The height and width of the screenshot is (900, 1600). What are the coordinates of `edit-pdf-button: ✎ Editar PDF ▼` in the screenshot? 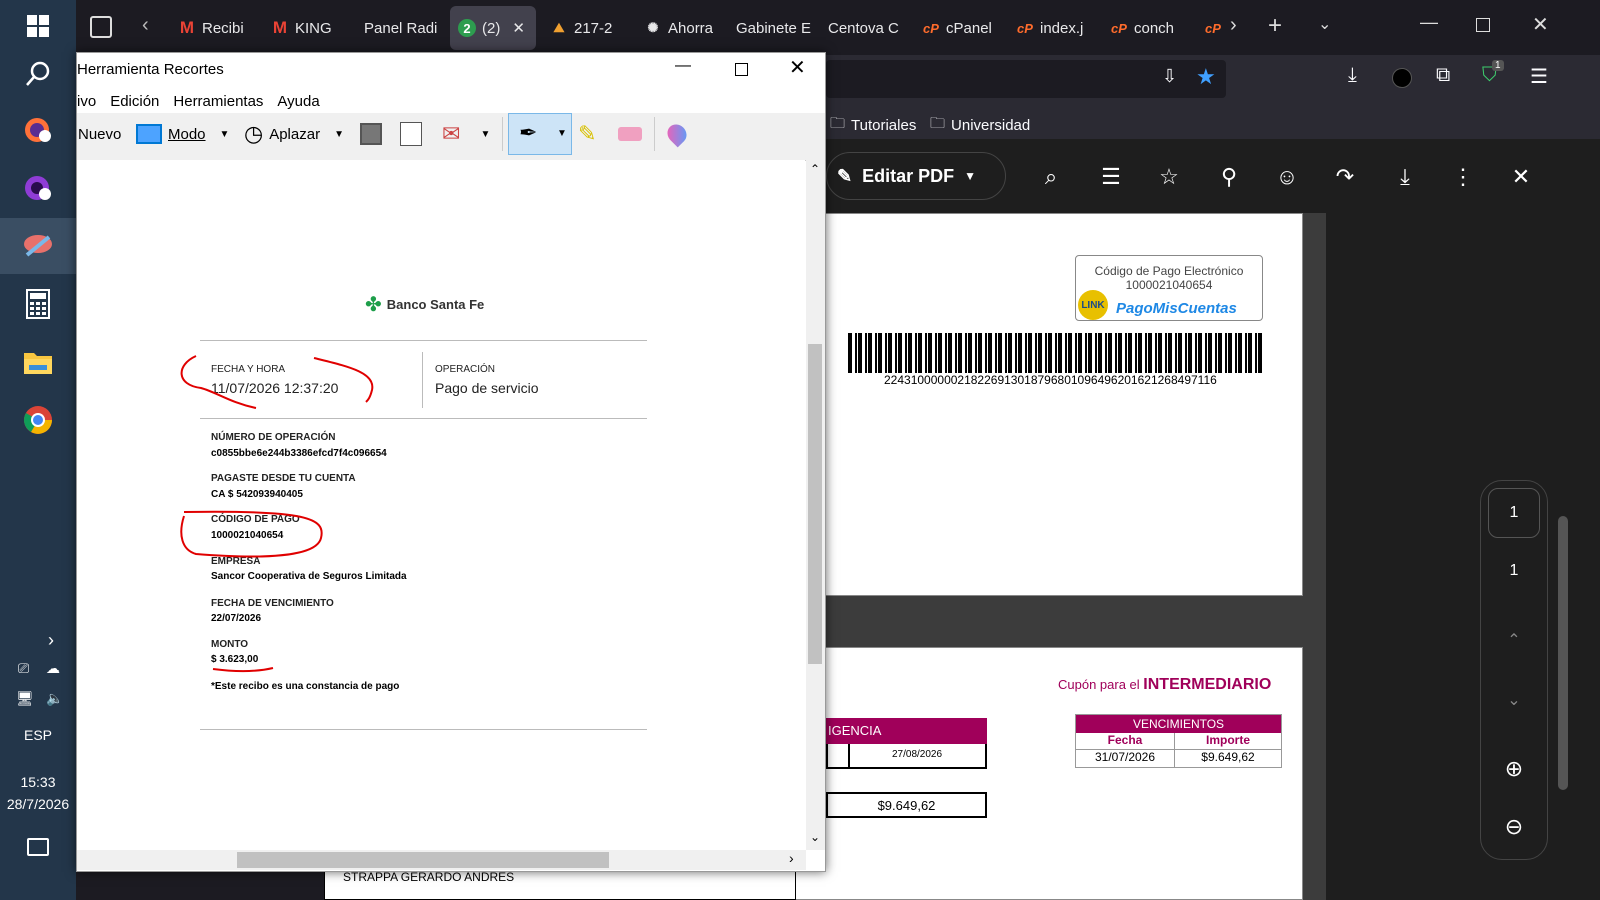 It's located at (916, 176).